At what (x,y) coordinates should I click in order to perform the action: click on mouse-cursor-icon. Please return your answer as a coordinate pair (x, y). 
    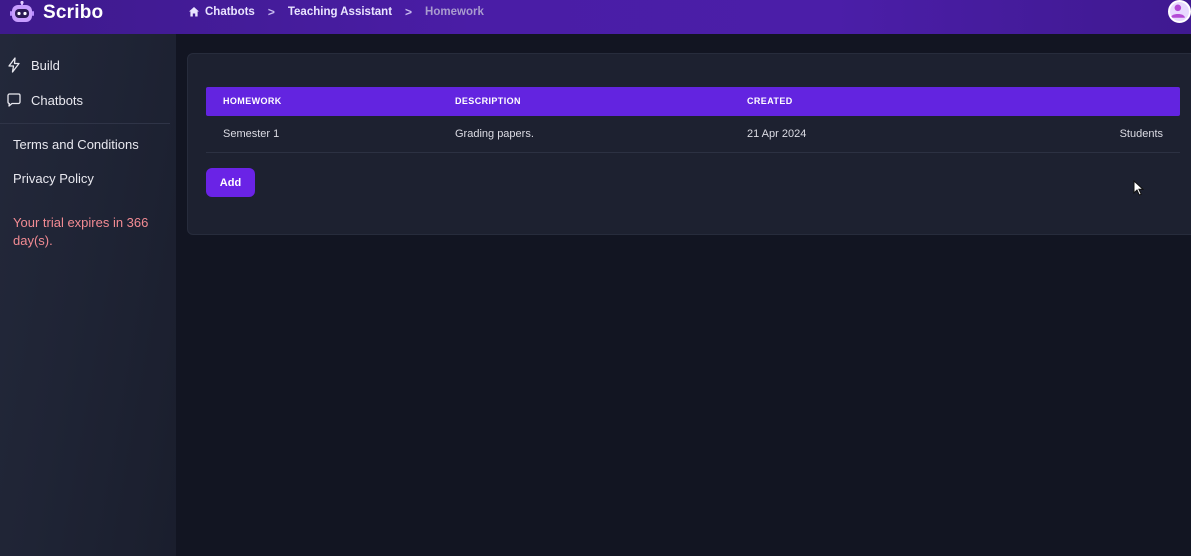
    Looking at the image, I should click on (1138, 188).